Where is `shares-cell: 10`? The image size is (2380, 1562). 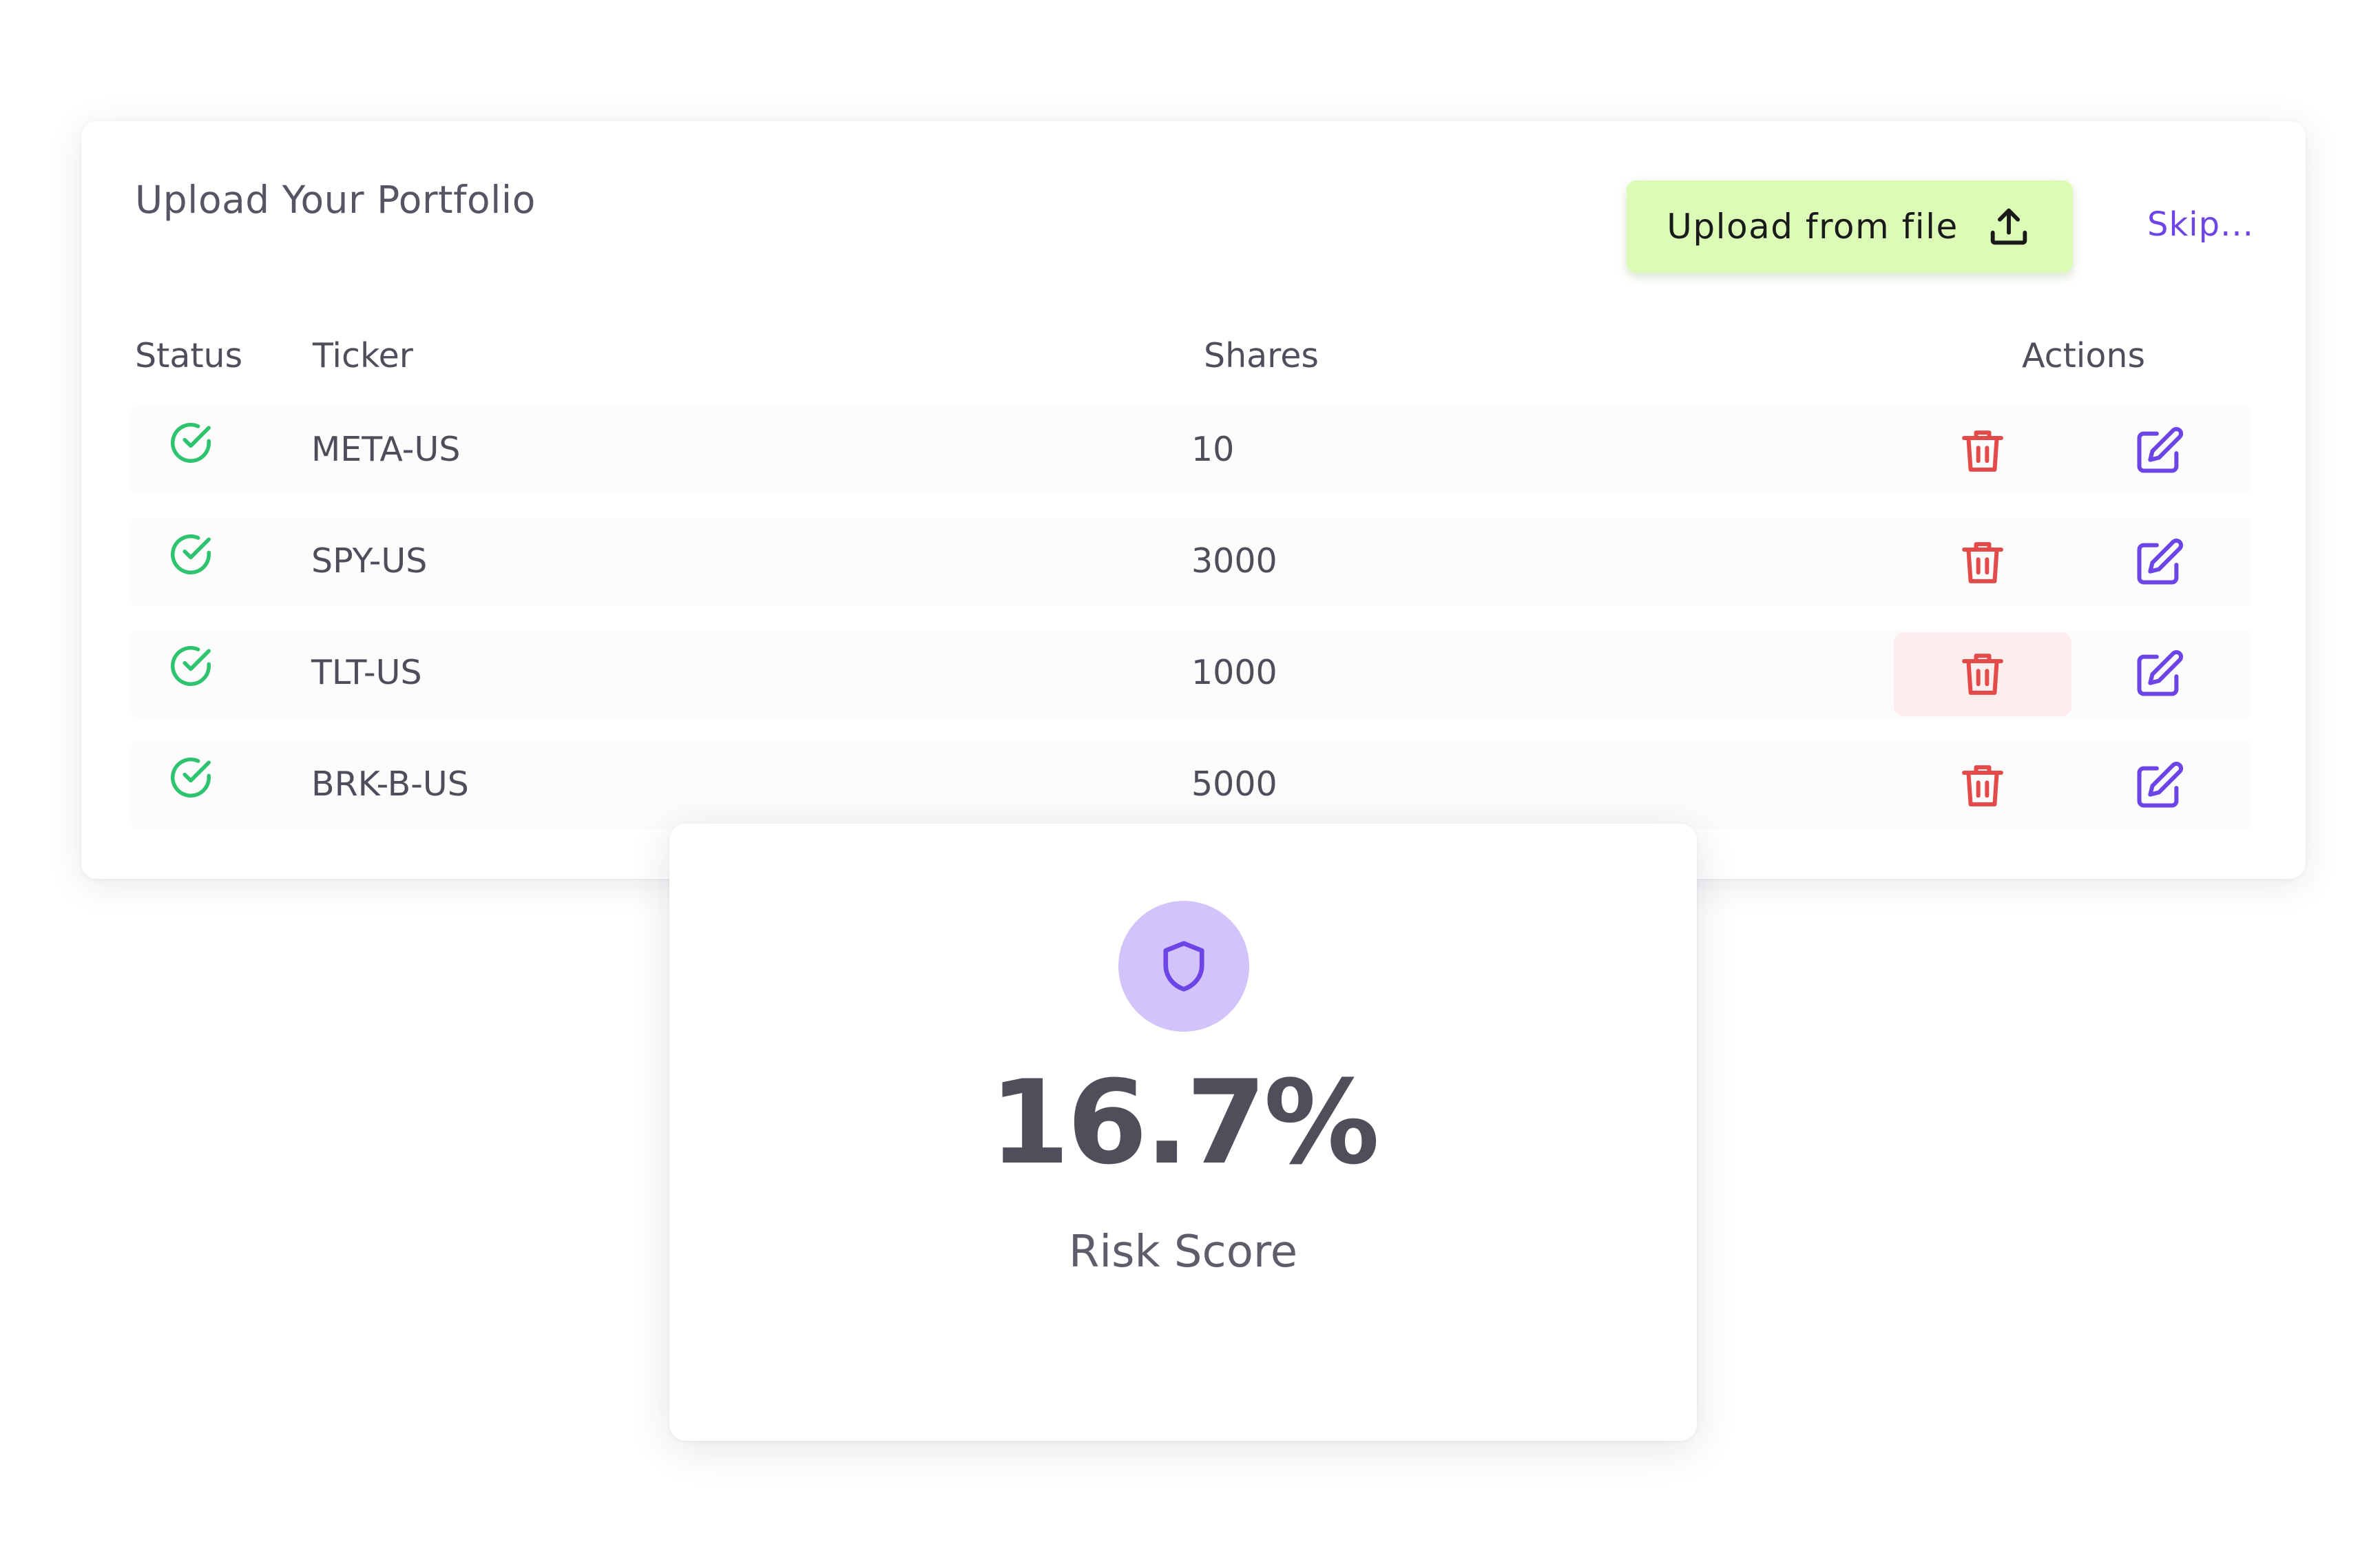
shares-cell: 10 is located at coordinates (1213, 449).